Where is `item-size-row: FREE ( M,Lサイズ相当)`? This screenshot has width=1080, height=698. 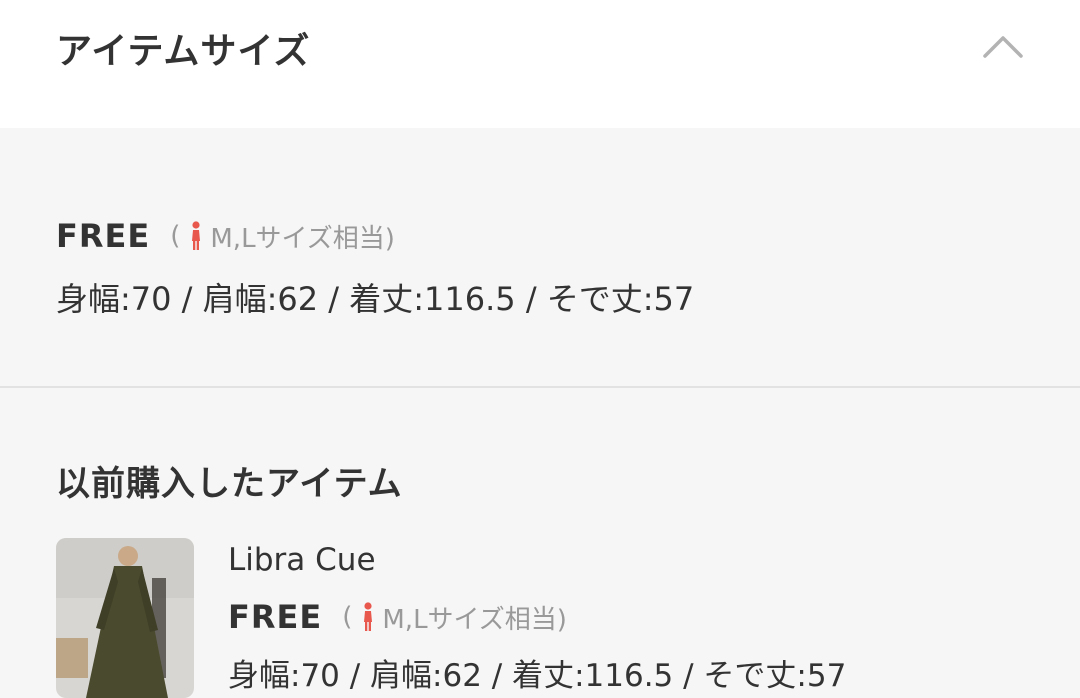
item-size-row: FREE ( M,Lサイズ相当) is located at coordinates (397, 617).